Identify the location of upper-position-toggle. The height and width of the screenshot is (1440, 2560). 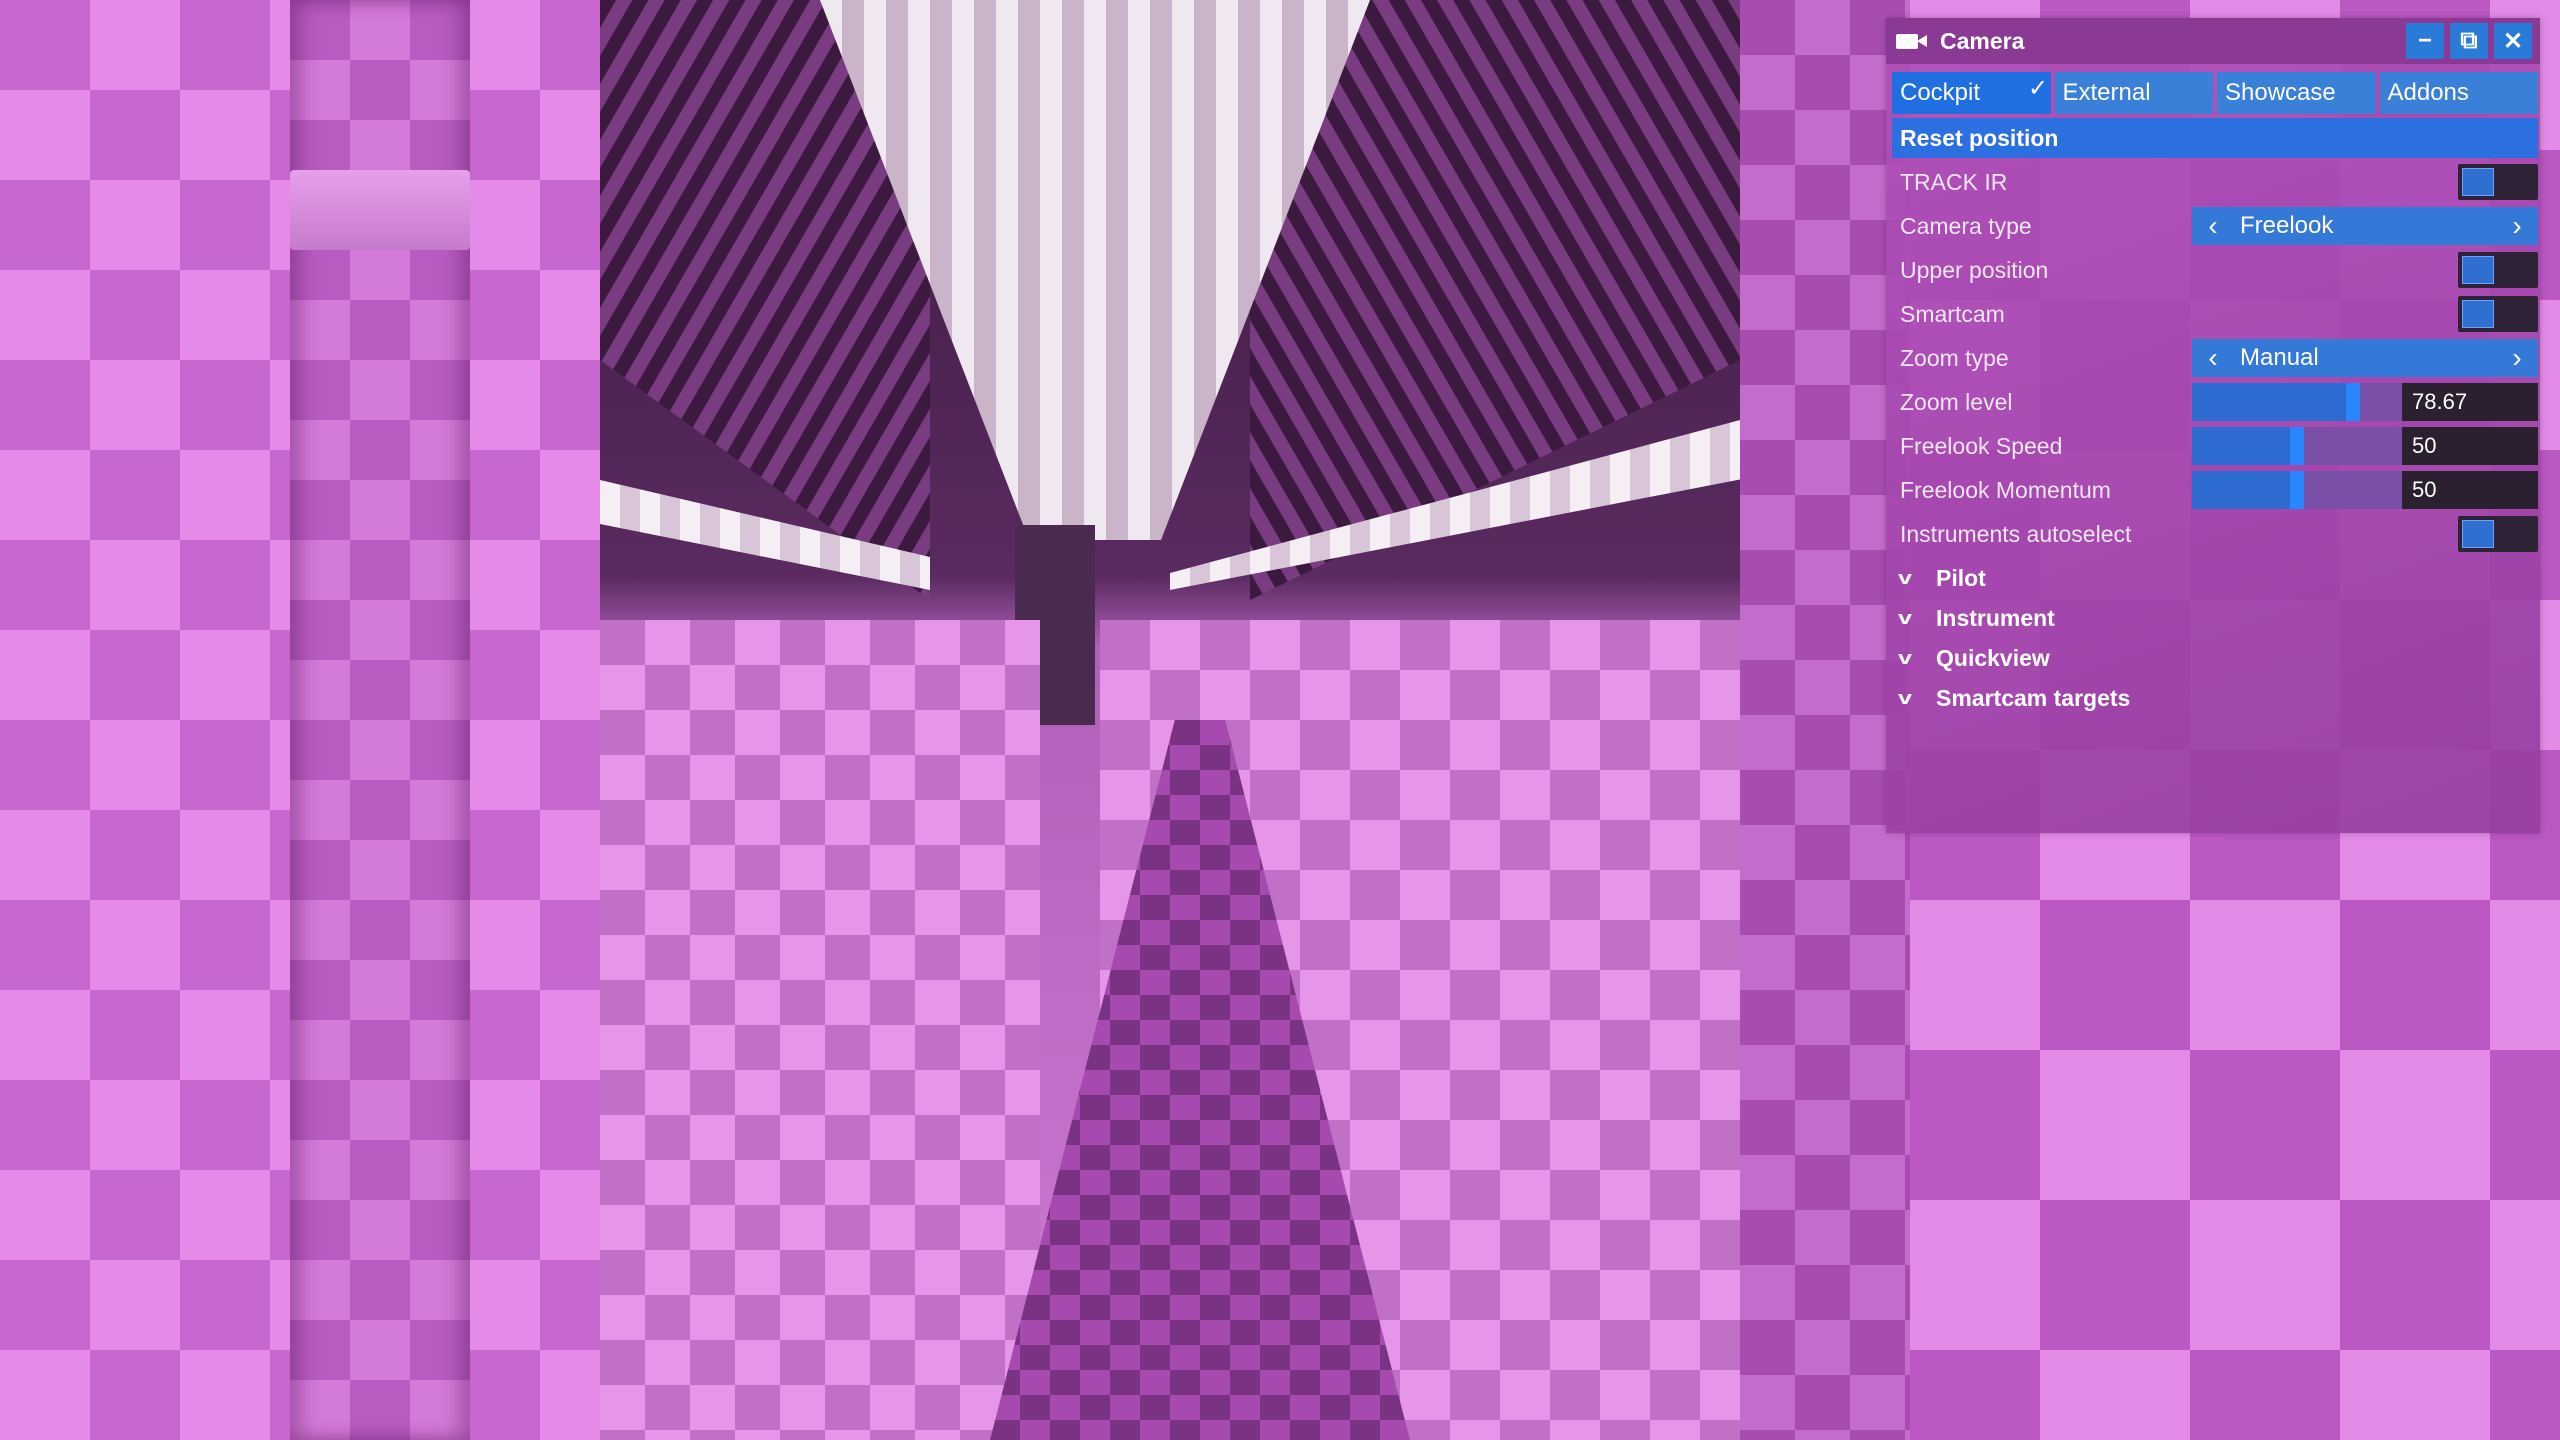
(2498, 270).